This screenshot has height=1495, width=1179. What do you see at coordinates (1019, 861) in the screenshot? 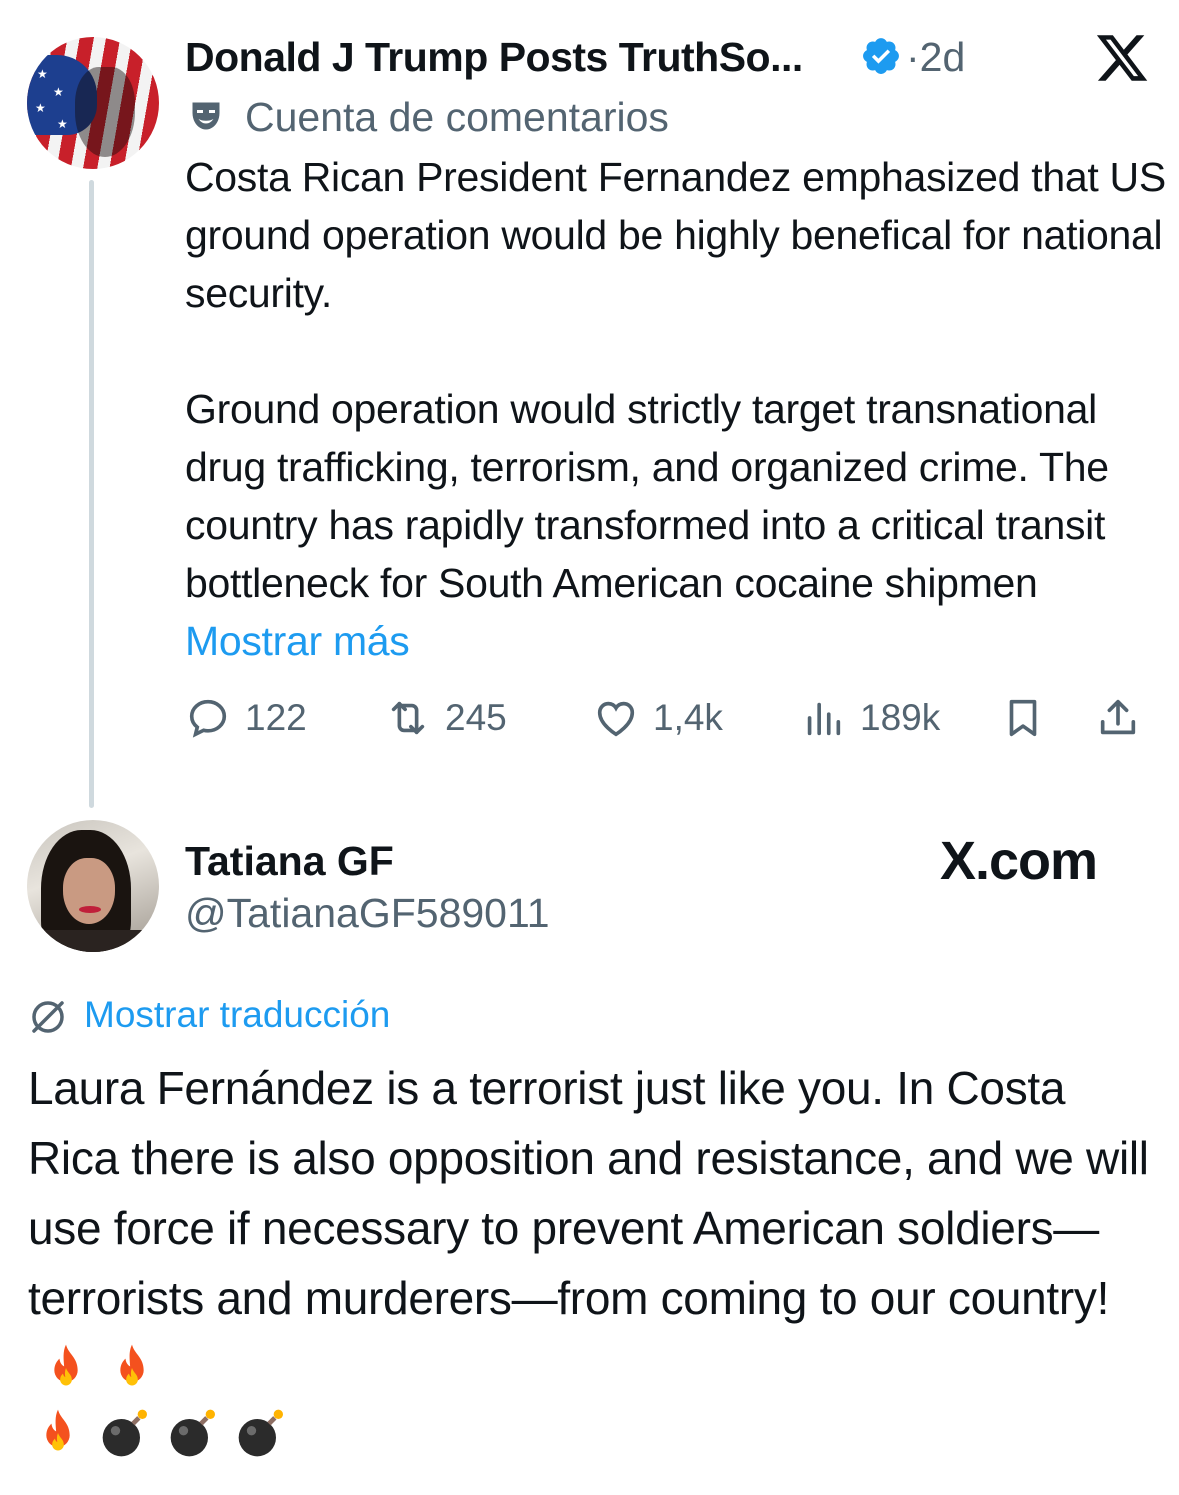
I see `x-com-watermark: X.com` at bounding box center [1019, 861].